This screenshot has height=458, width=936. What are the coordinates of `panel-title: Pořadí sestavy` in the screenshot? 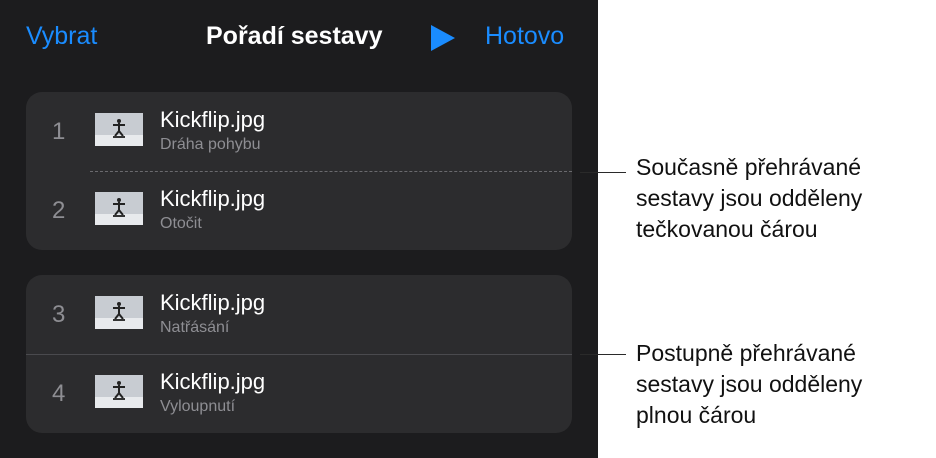 It's located at (294, 36).